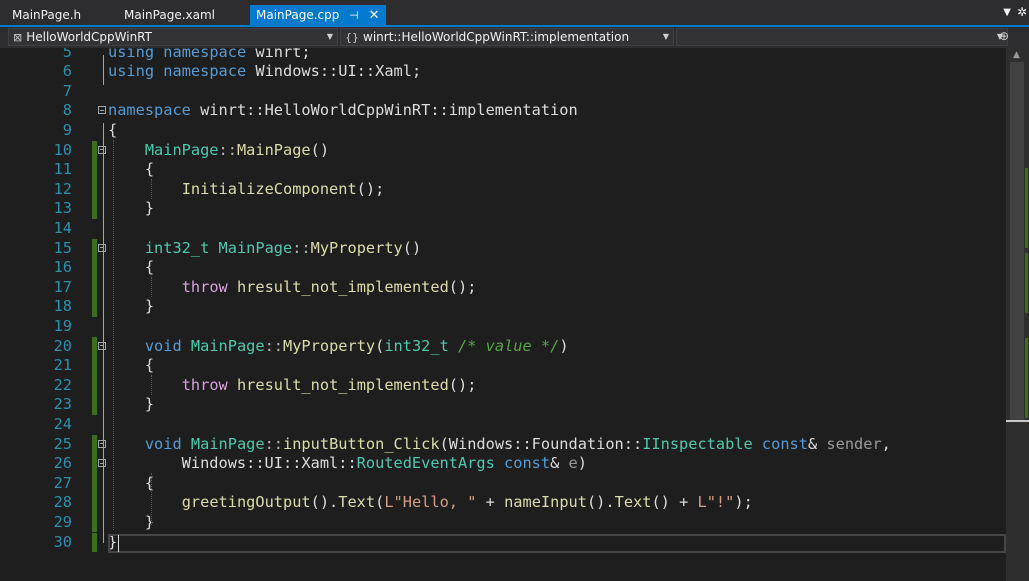 The width and height of the screenshot is (1029, 581). What do you see at coordinates (131, 71) in the screenshot?
I see `code-token: using` at bounding box center [131, 71].